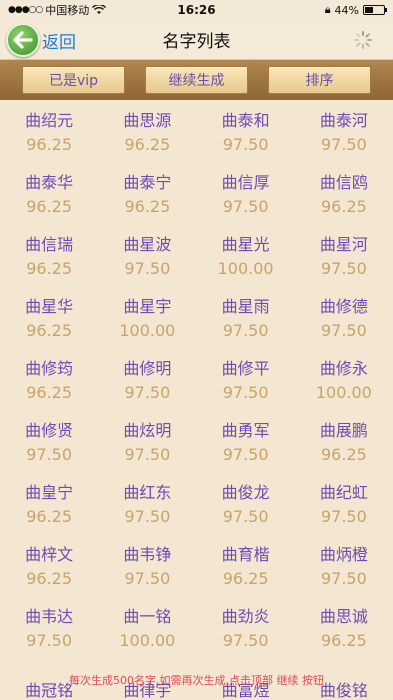 The width and height of the screenshot is (393, 700). What do you see at coordinates (246, 629) in the screenshot?
I see `name-cell: 曲劲炎 97.50` at bounding box center [246, 629].